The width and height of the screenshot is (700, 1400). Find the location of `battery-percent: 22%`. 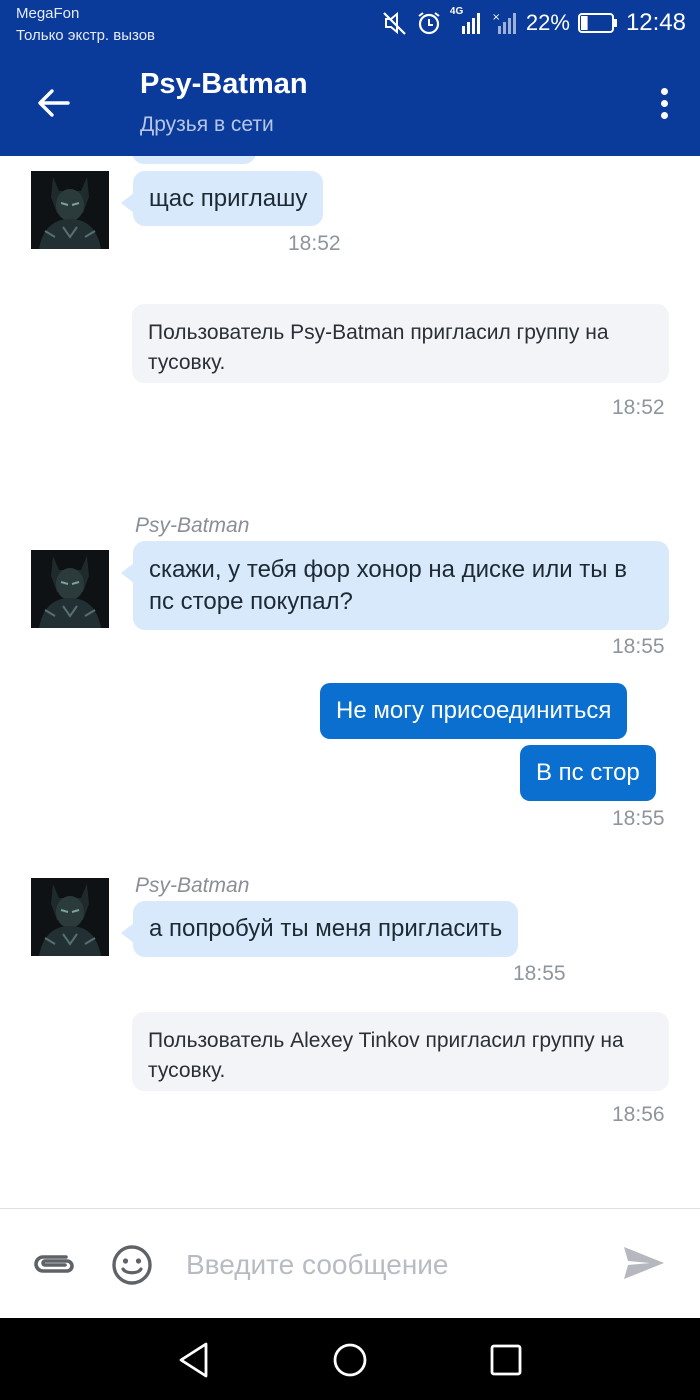

battery-percent: 22% is located at coordinates (547, 22).